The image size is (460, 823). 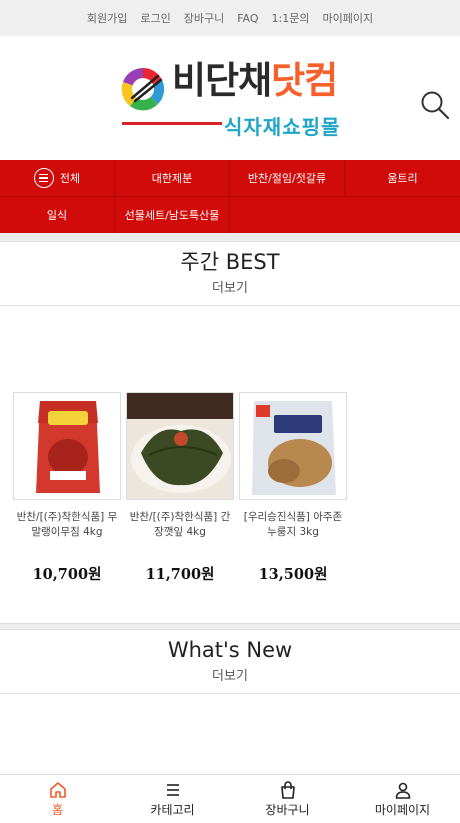 What do you see at coordinates (287, 789) in the screenshot?
I see `shopping-bag-icon` at bounding box center [287, 789].